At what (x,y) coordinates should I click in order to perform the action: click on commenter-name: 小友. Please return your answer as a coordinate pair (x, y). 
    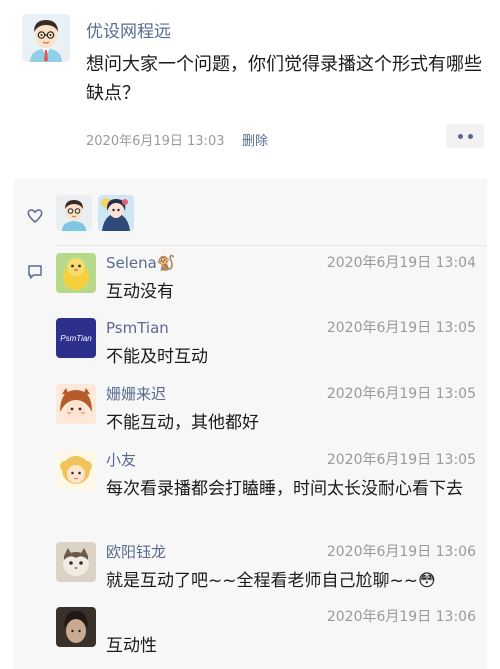
    Looking at the image, I should click on (121, 460).